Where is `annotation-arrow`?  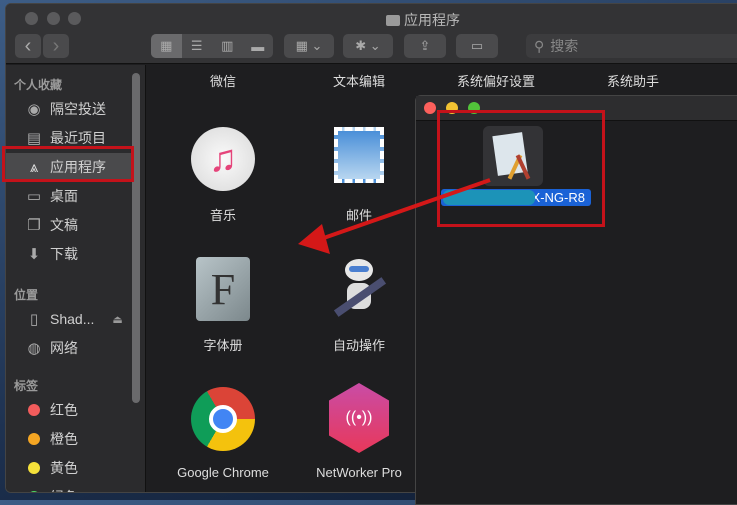 annotation-arrow is located at coordinates (394, 216).